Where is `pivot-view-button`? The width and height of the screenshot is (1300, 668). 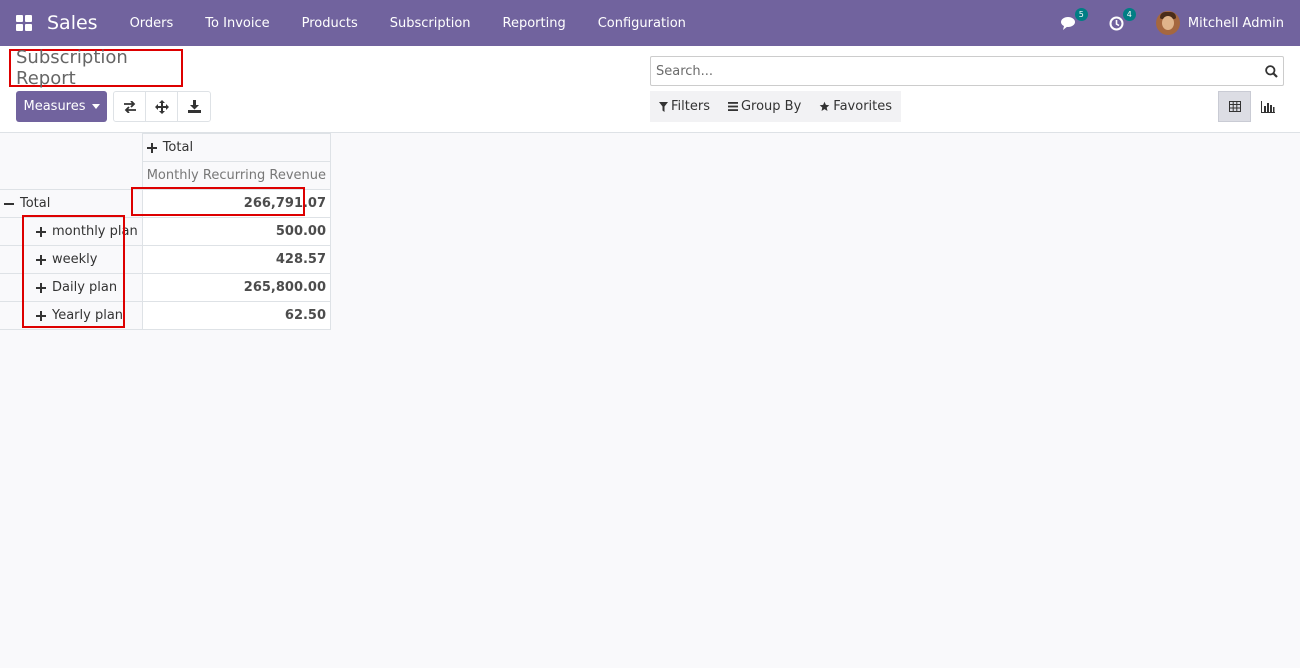 pivot-view-button is located at coordinates (1234, 106).